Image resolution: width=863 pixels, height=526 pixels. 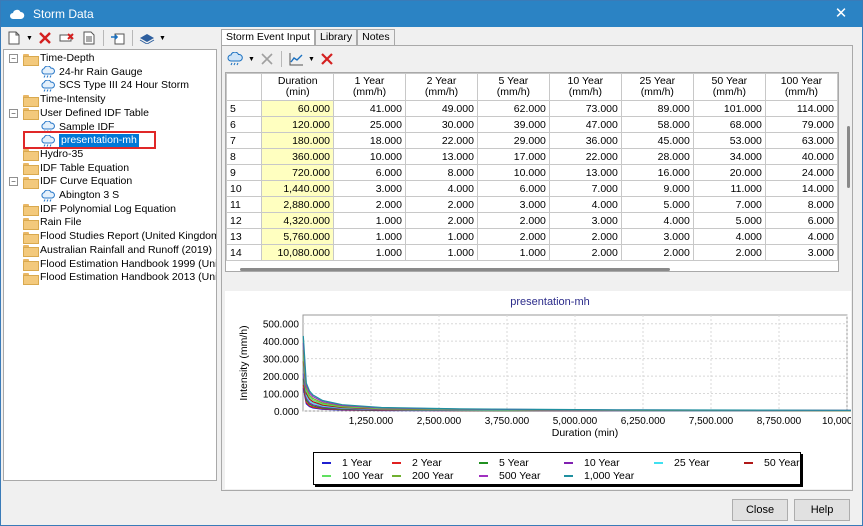 I want to click on row-number: 12, so click(x=244, y=220).